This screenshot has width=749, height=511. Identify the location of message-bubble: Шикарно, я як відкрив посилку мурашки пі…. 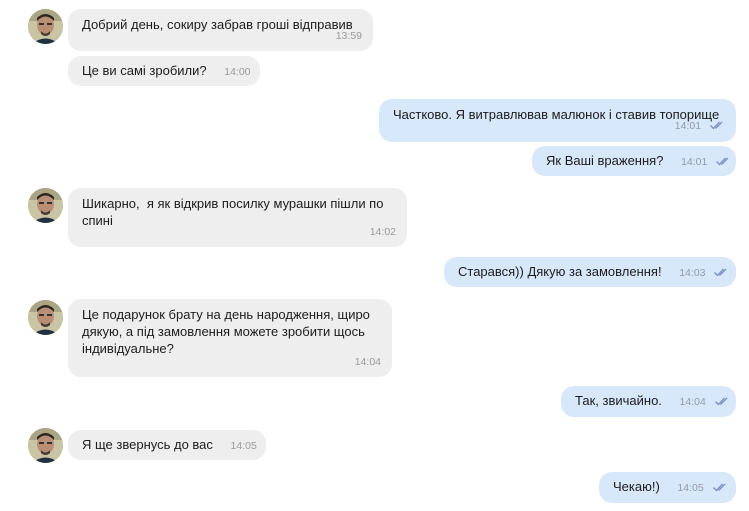
(237, 217).